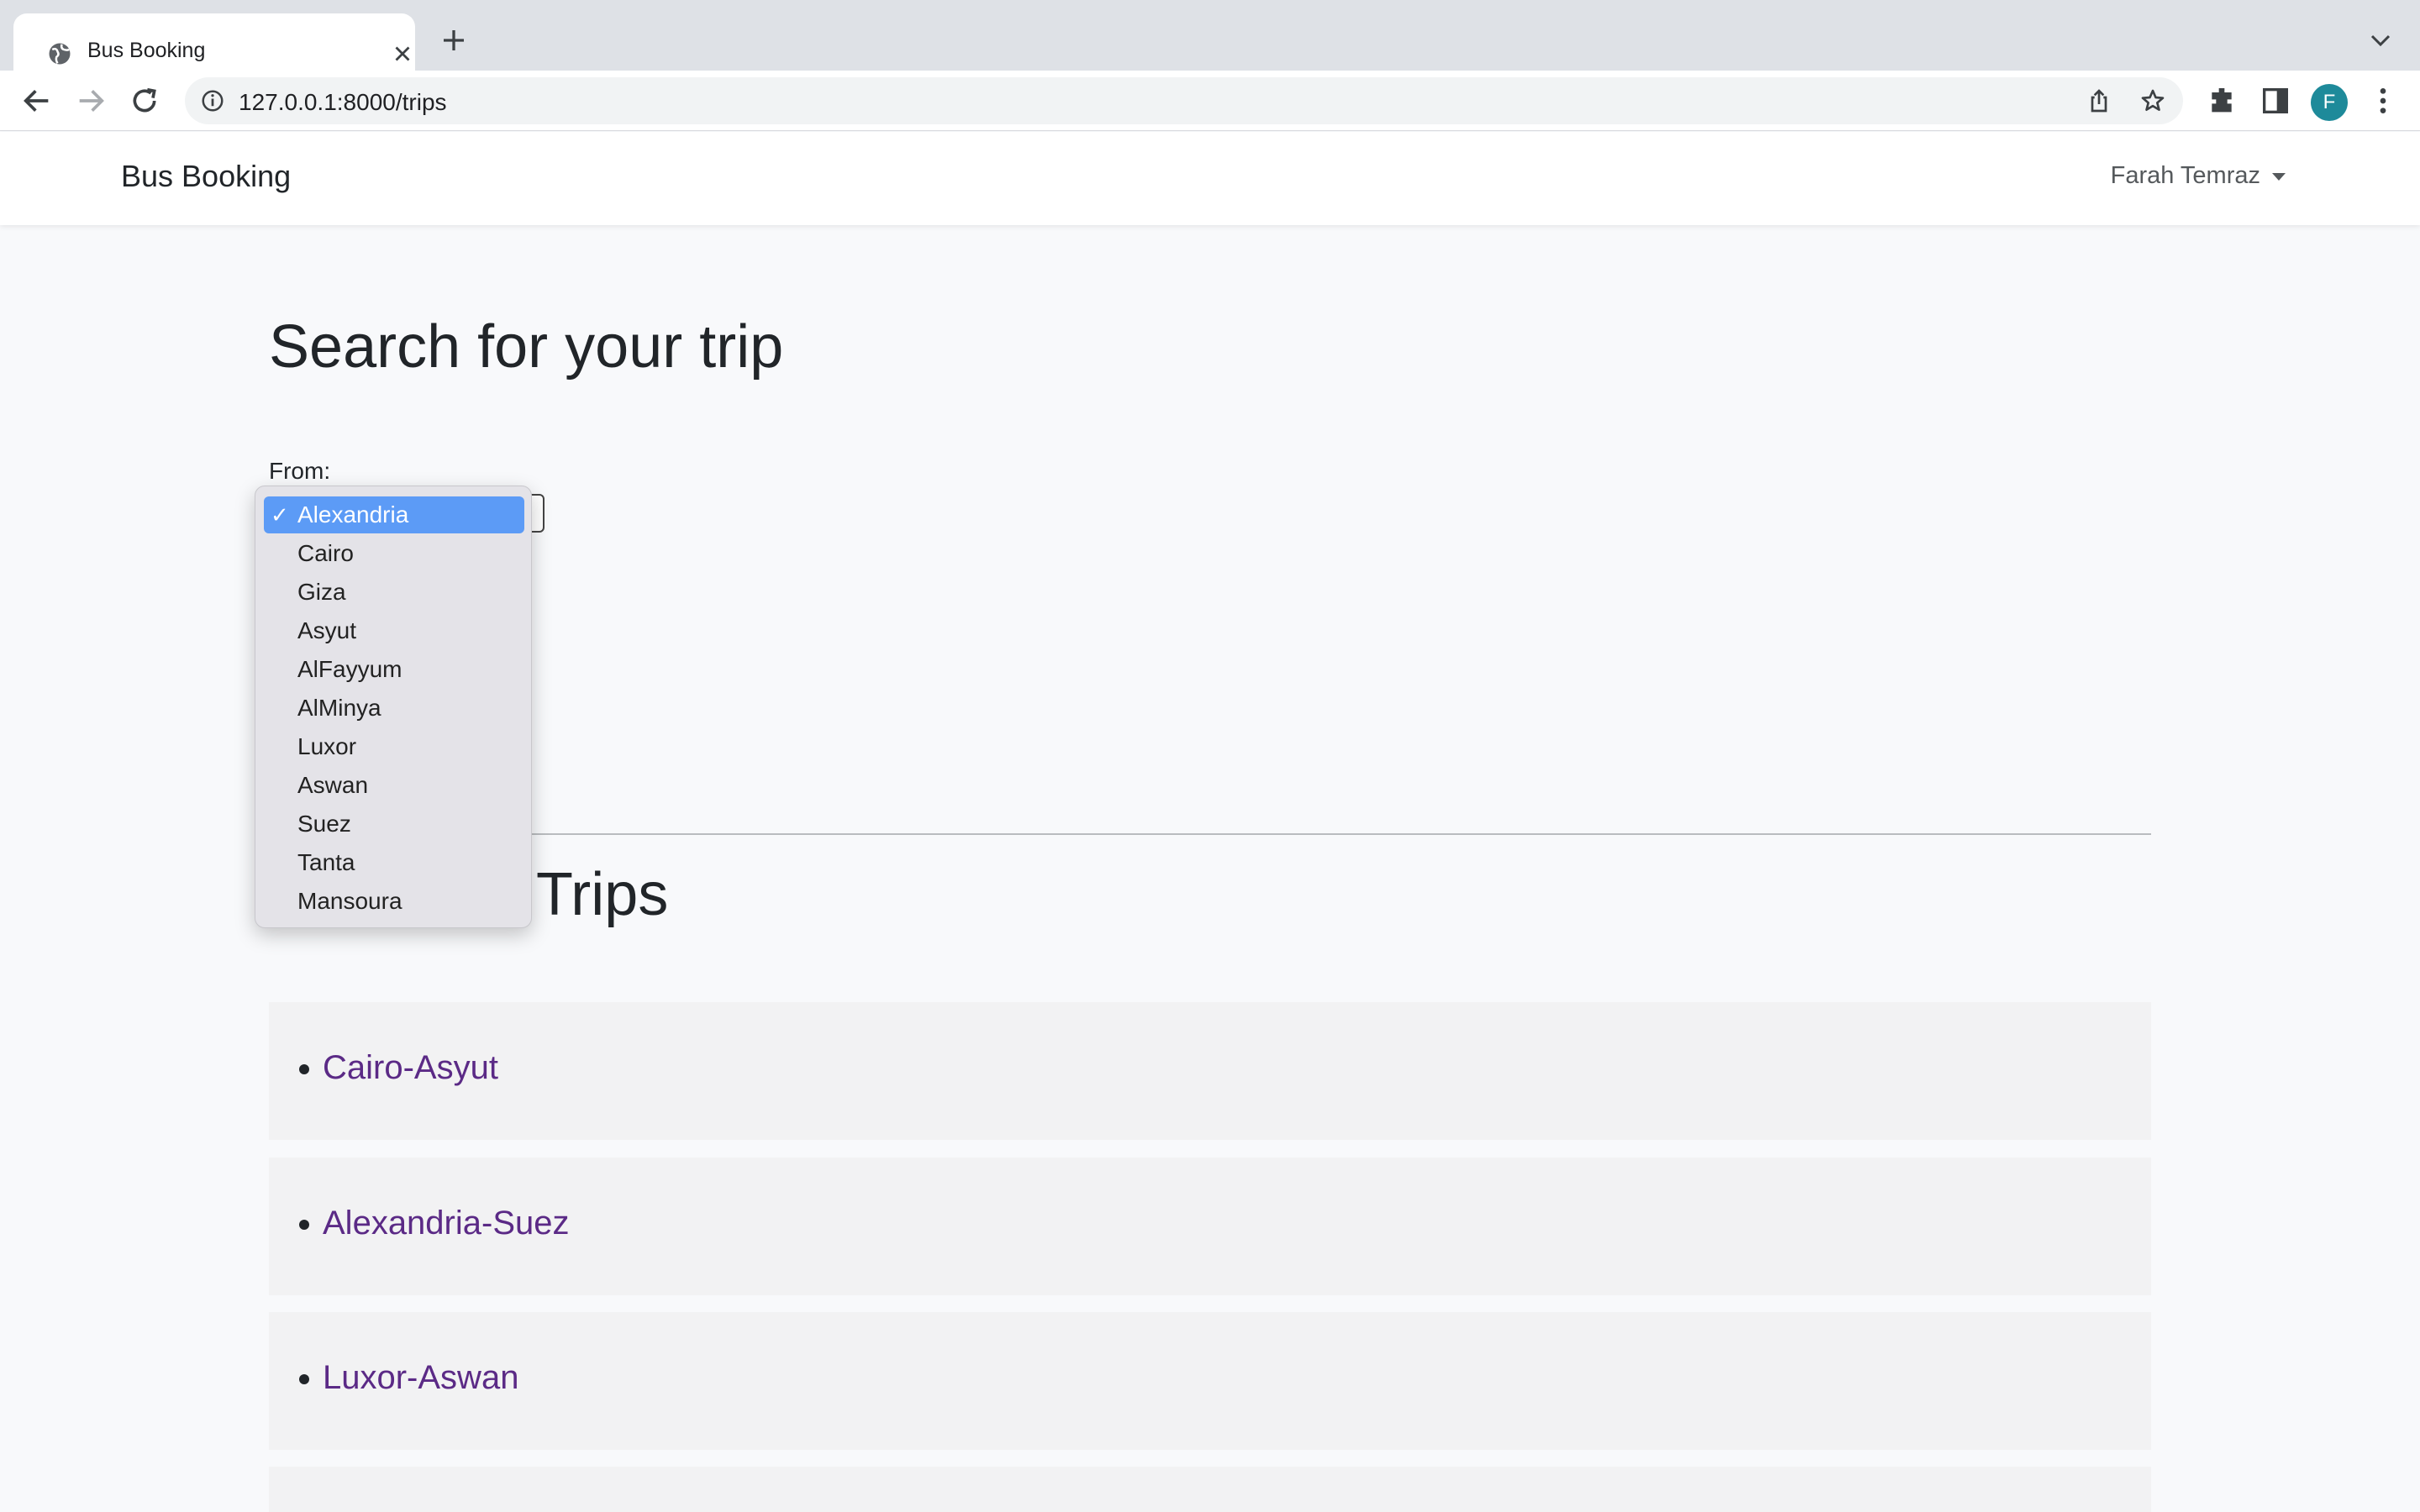 The height and width of the screenshot is (1512, 2420). I want to click on forward-icon, so click(91, 101).